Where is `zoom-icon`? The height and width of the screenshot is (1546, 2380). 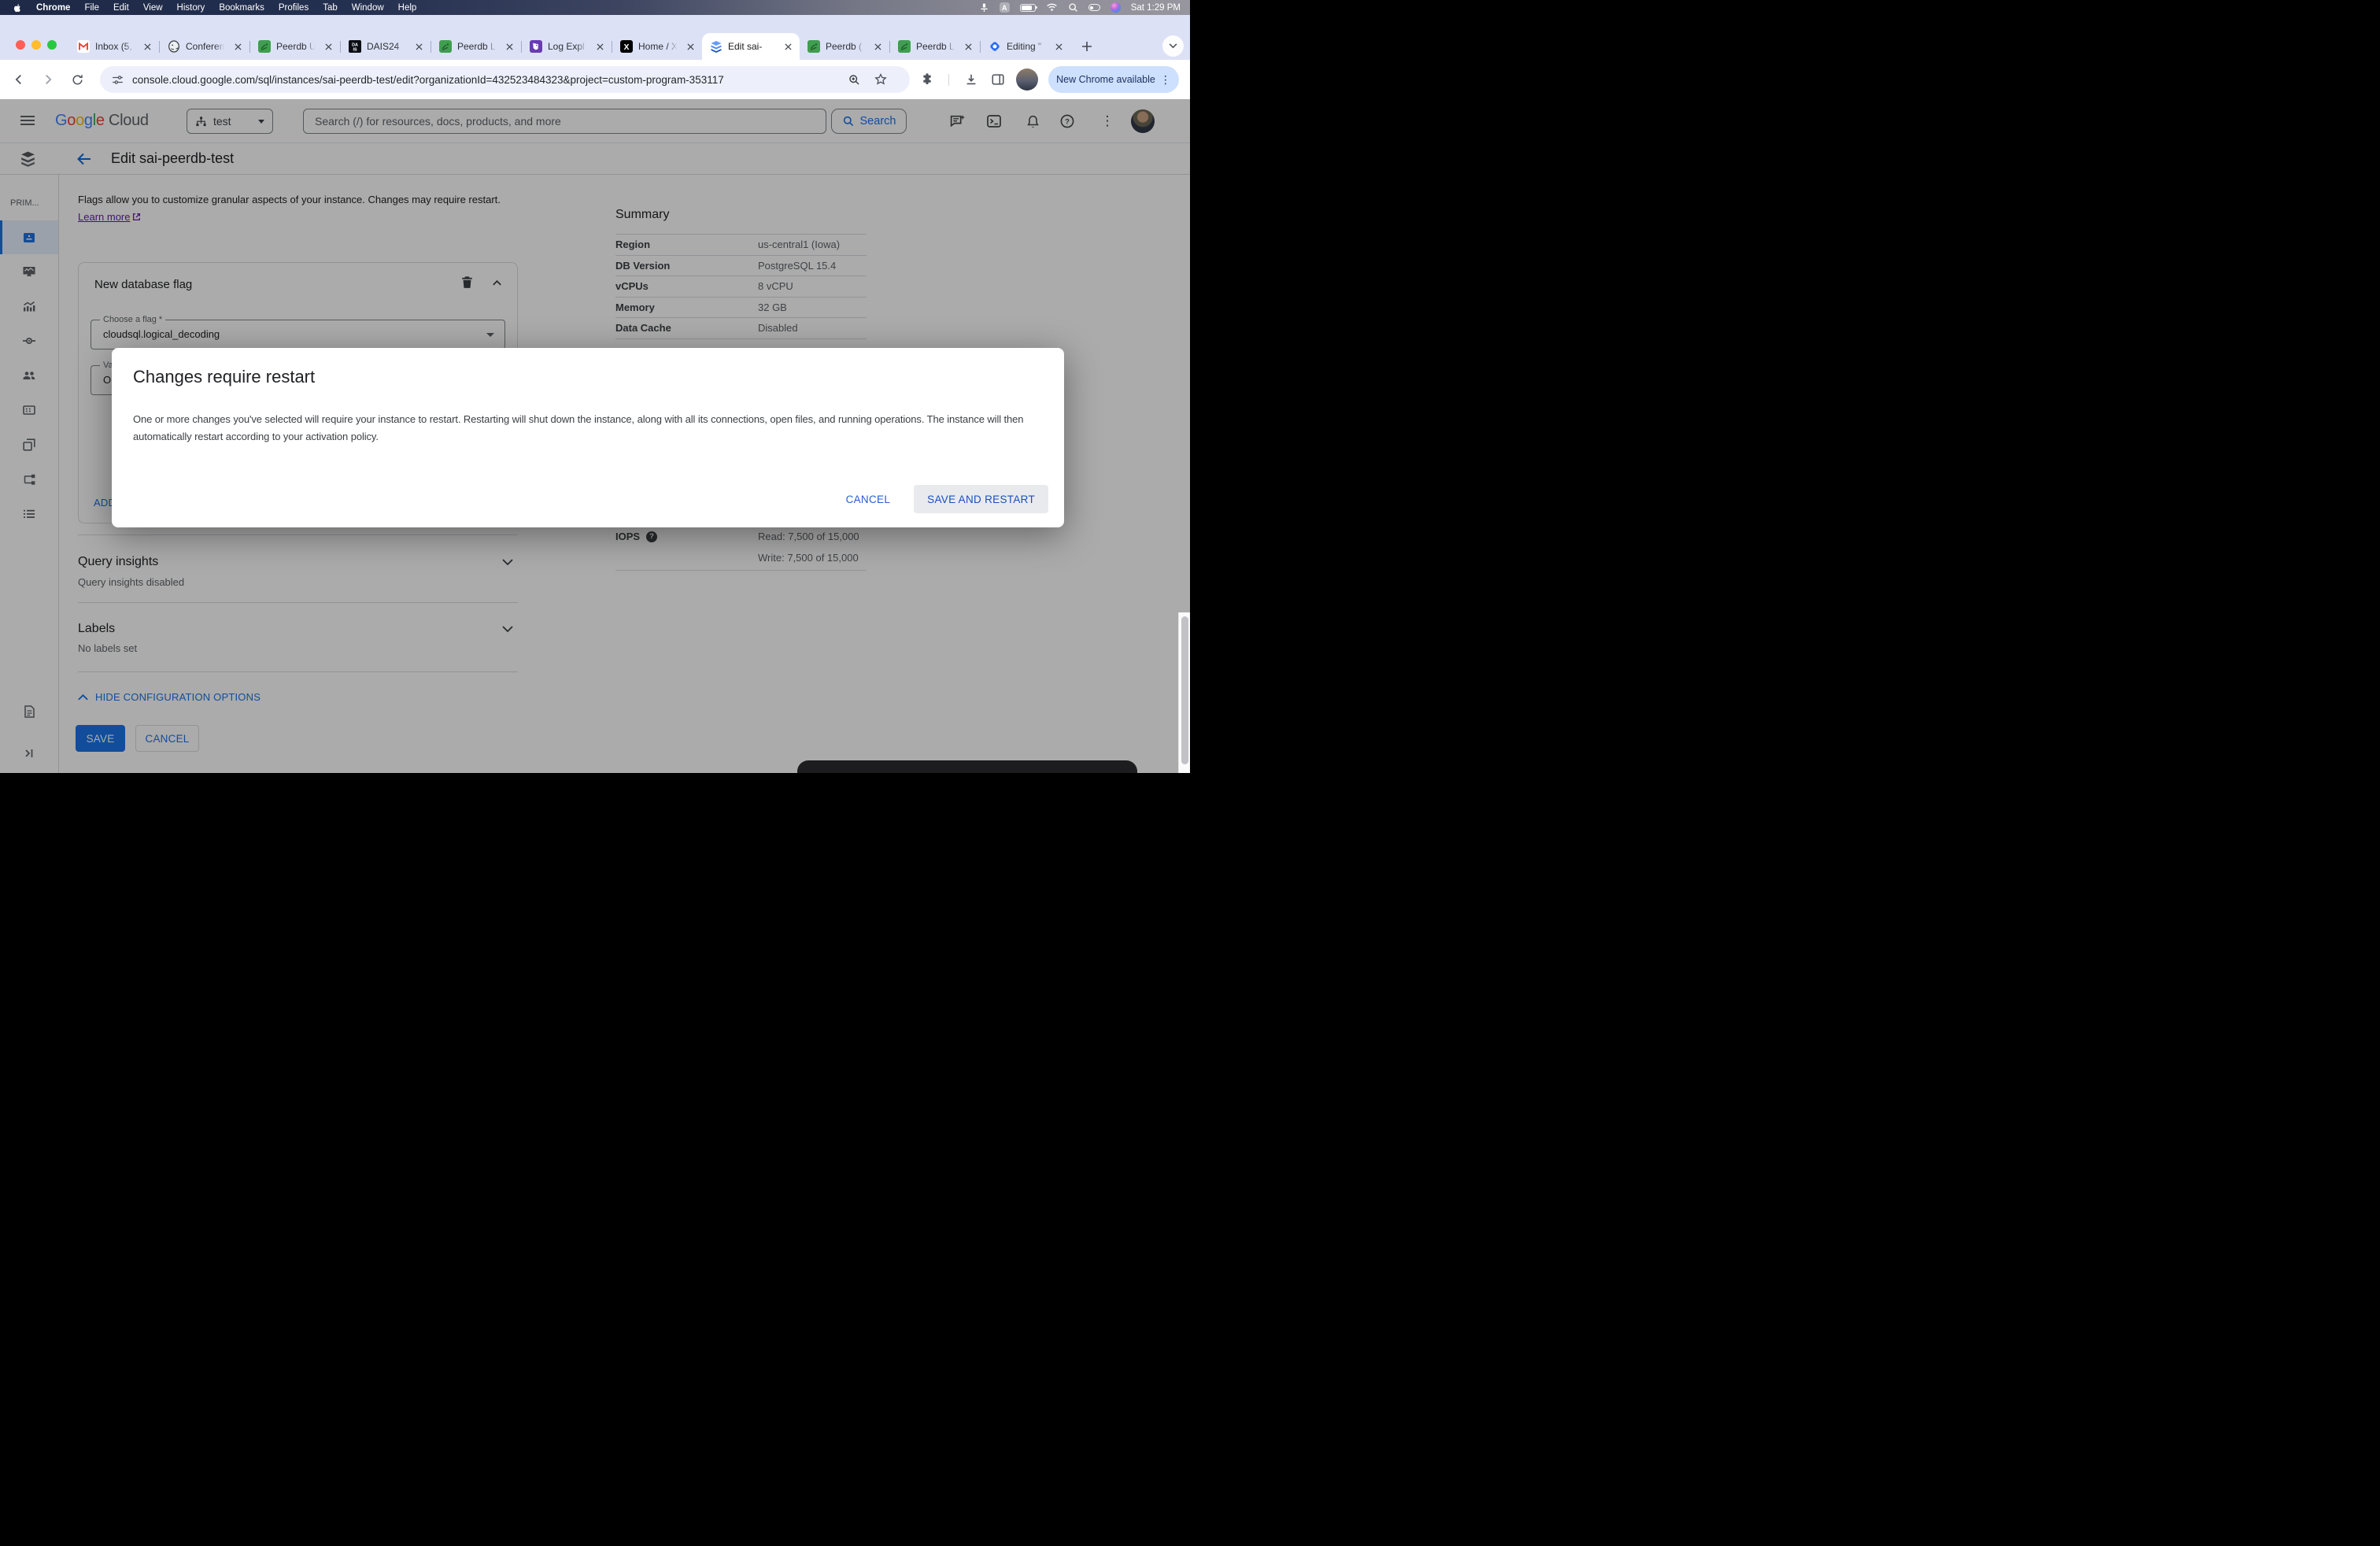
zoom-icon is located at coordinates (855, 80).